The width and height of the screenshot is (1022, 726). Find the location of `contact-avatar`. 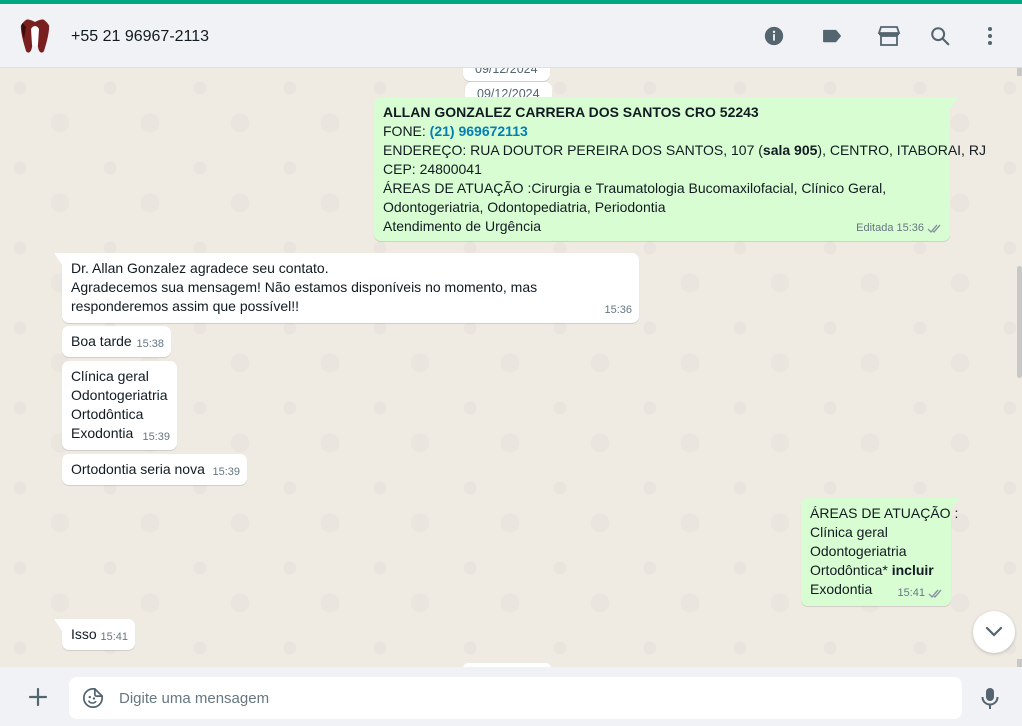

contact-avatar is located at coordinates (35, 36).